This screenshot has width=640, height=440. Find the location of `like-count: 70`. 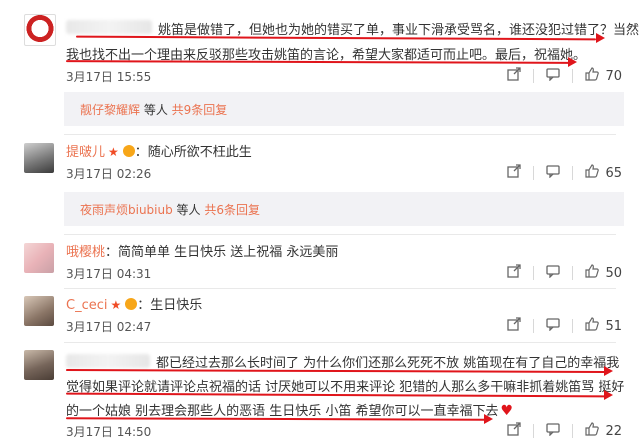

like-count: 70 is located at coordinates (613, 76).